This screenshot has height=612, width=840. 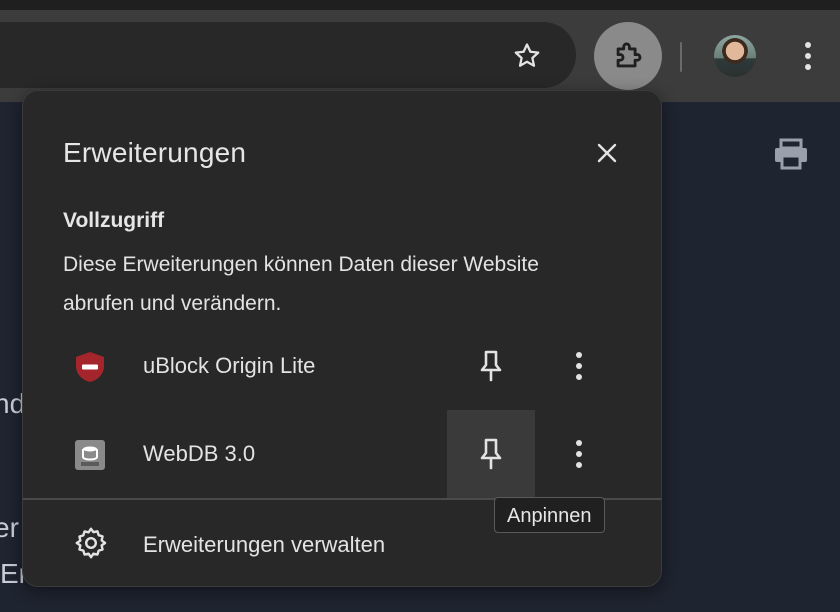 I want to click on browser-menu-button, so click(x=808, y=56).